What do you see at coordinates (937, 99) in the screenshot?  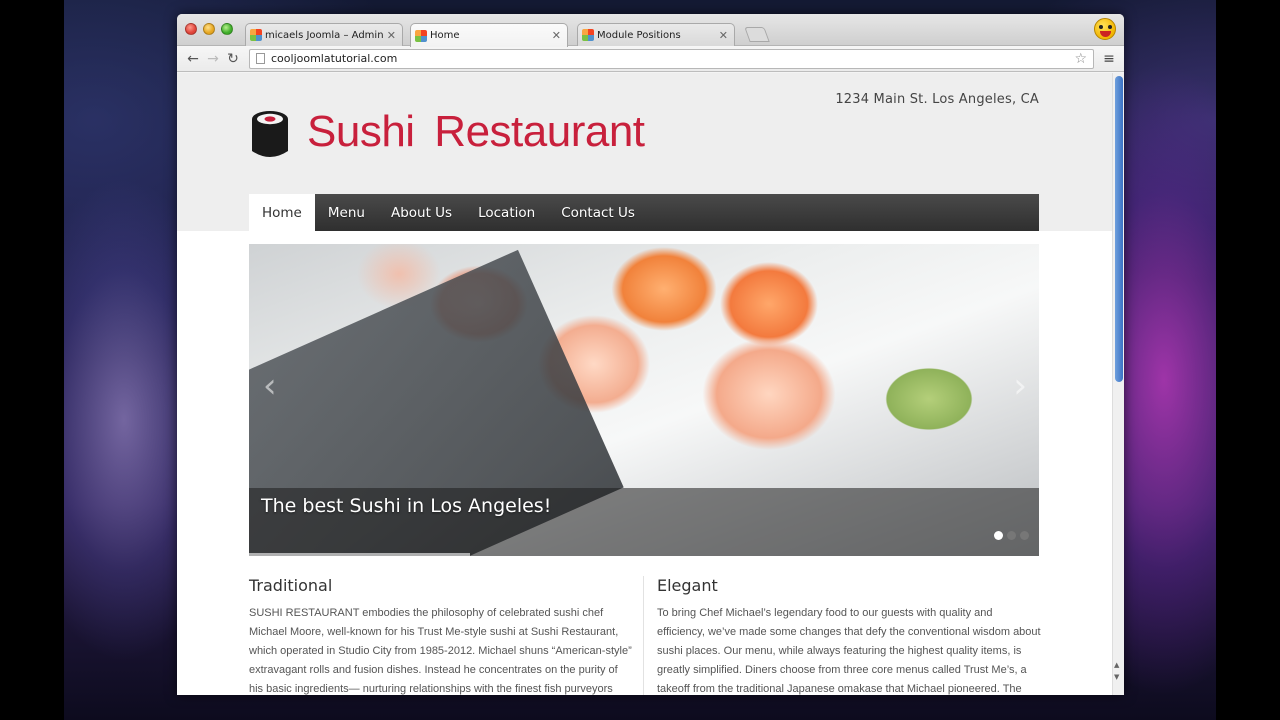 I see `restaurant-address: 1234 Main St. Los Angeles, CA` at bounding box center [937, 99].